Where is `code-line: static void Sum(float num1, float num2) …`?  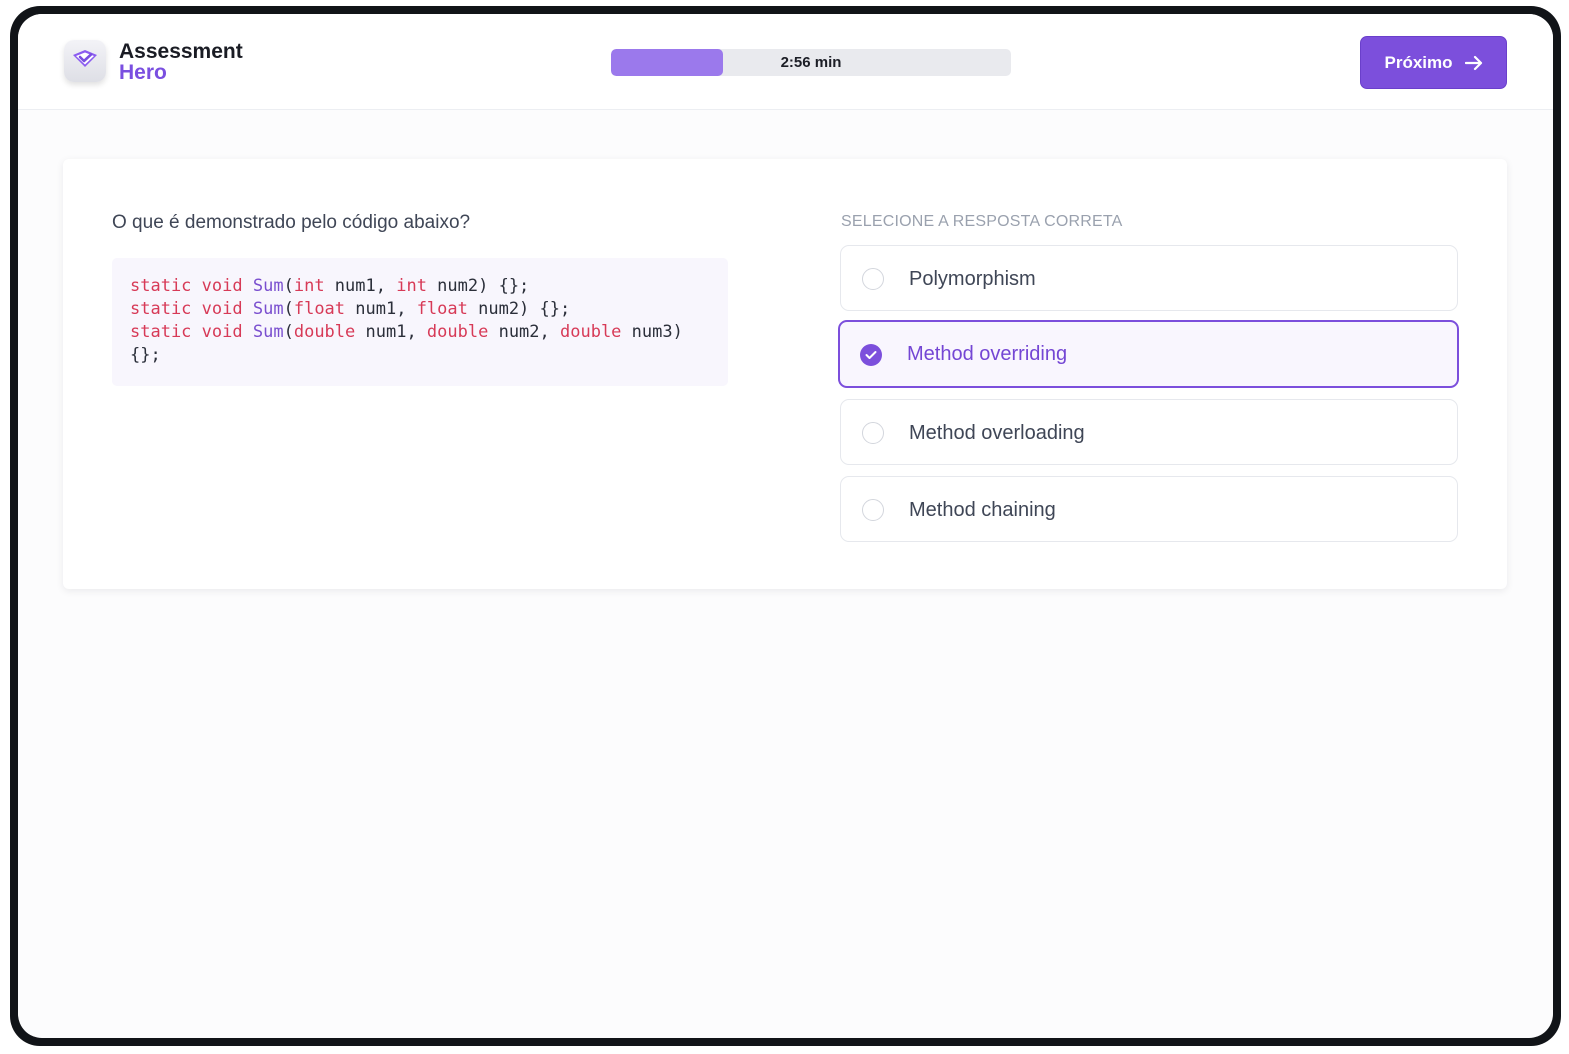
code-line: static void Sum(float num1, float num2) … is located at coordinates (350, 309).